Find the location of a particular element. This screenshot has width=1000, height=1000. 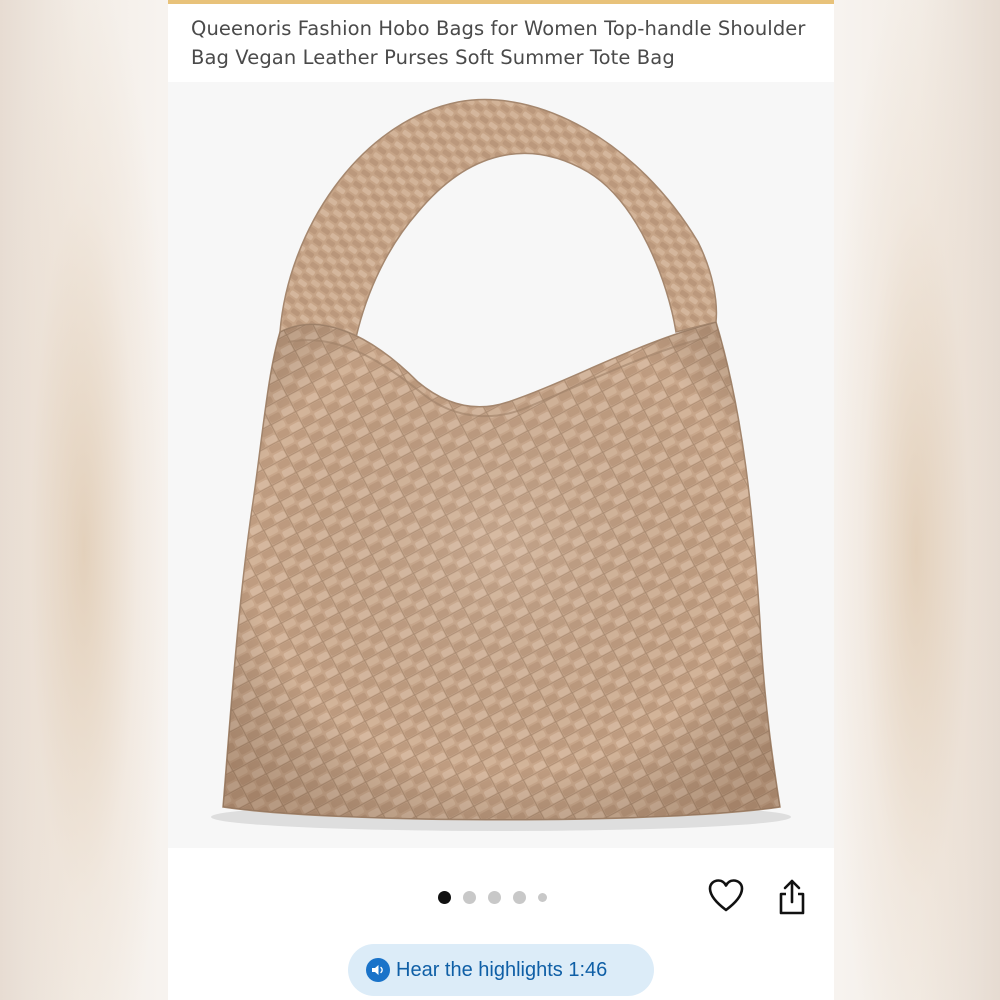

share-icon is located at coordinates (792, 897).